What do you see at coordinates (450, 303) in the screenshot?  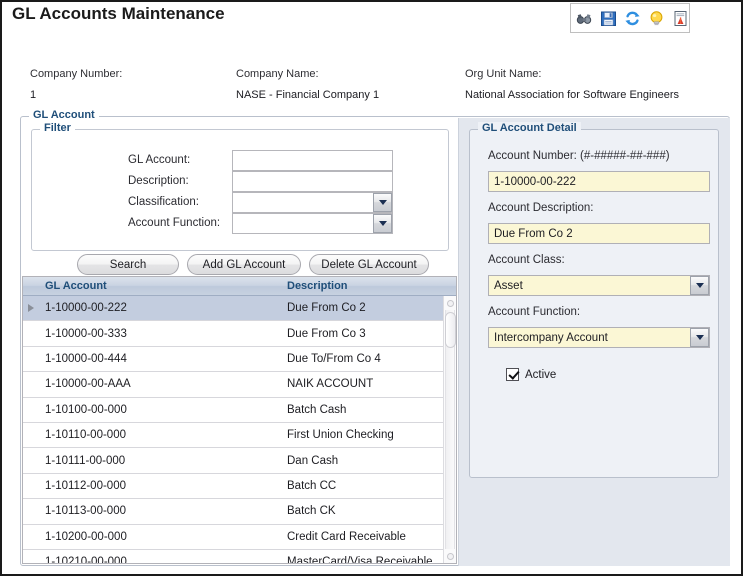 I see `scroll-up-button` at bounding box center [450, 303].